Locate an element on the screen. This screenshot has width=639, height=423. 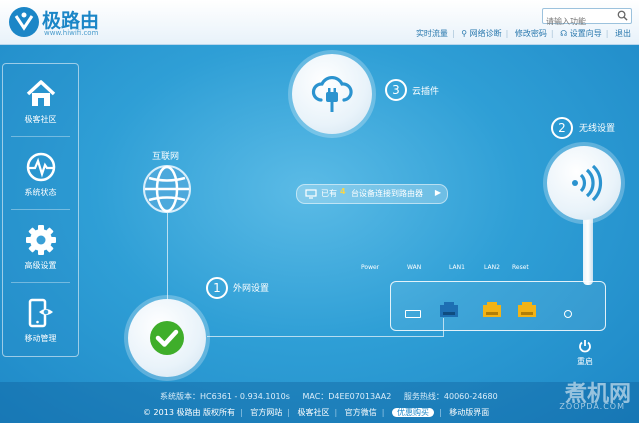
sidebar-item-mobile-management: 移动管理 is located at coordinates (40, 318).